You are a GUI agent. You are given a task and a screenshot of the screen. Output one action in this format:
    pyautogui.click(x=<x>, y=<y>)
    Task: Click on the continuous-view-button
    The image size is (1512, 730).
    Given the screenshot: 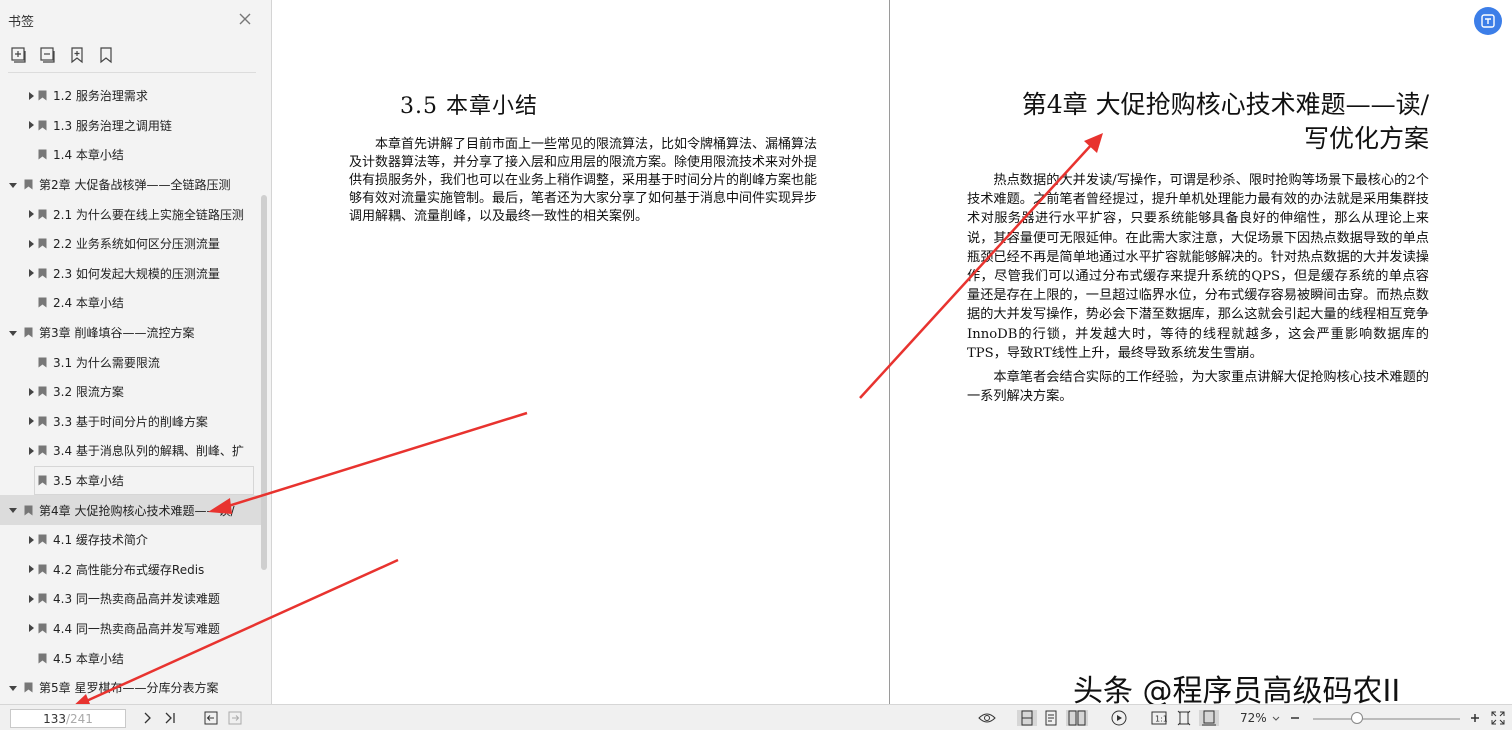 What is the action you would take?
    pyautogui.click(x=1051, y=718)
    